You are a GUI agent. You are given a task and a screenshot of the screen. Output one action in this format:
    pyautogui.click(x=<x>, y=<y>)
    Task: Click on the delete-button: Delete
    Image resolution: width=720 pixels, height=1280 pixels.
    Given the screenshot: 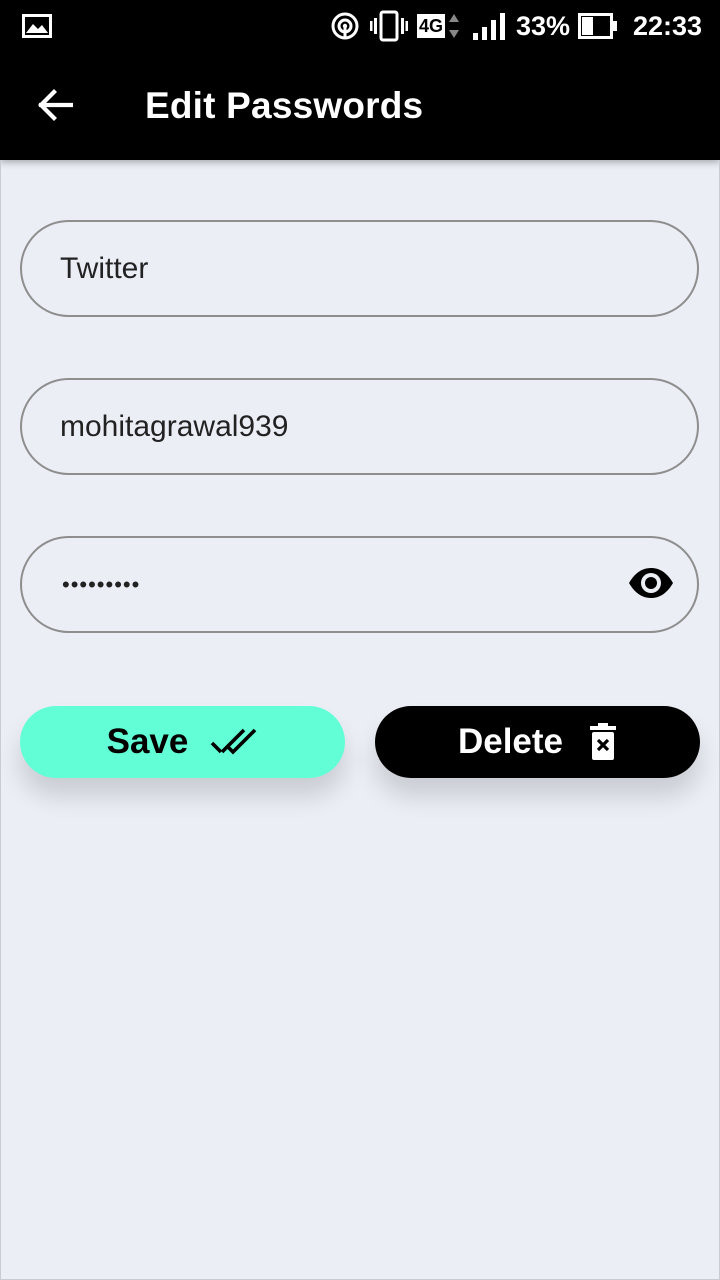 What is the action you would take?
    pyautogui.click(x=537, y=742)
    